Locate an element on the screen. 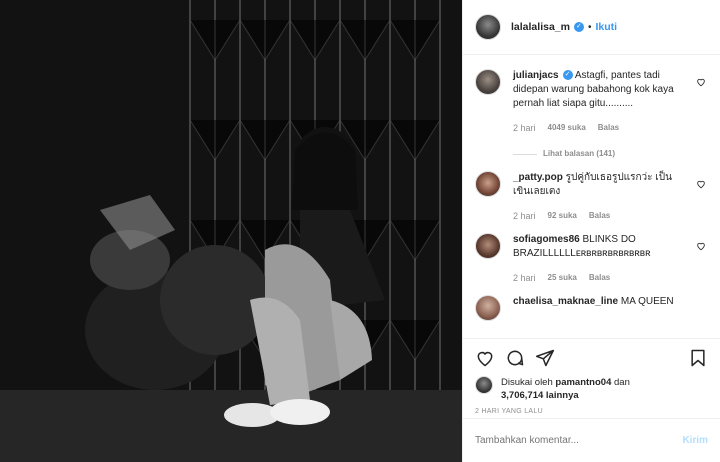 This screenshot has height=462, width=720. view-replies-label: Lihat balasan (141) is located at coordinates (579, 153).